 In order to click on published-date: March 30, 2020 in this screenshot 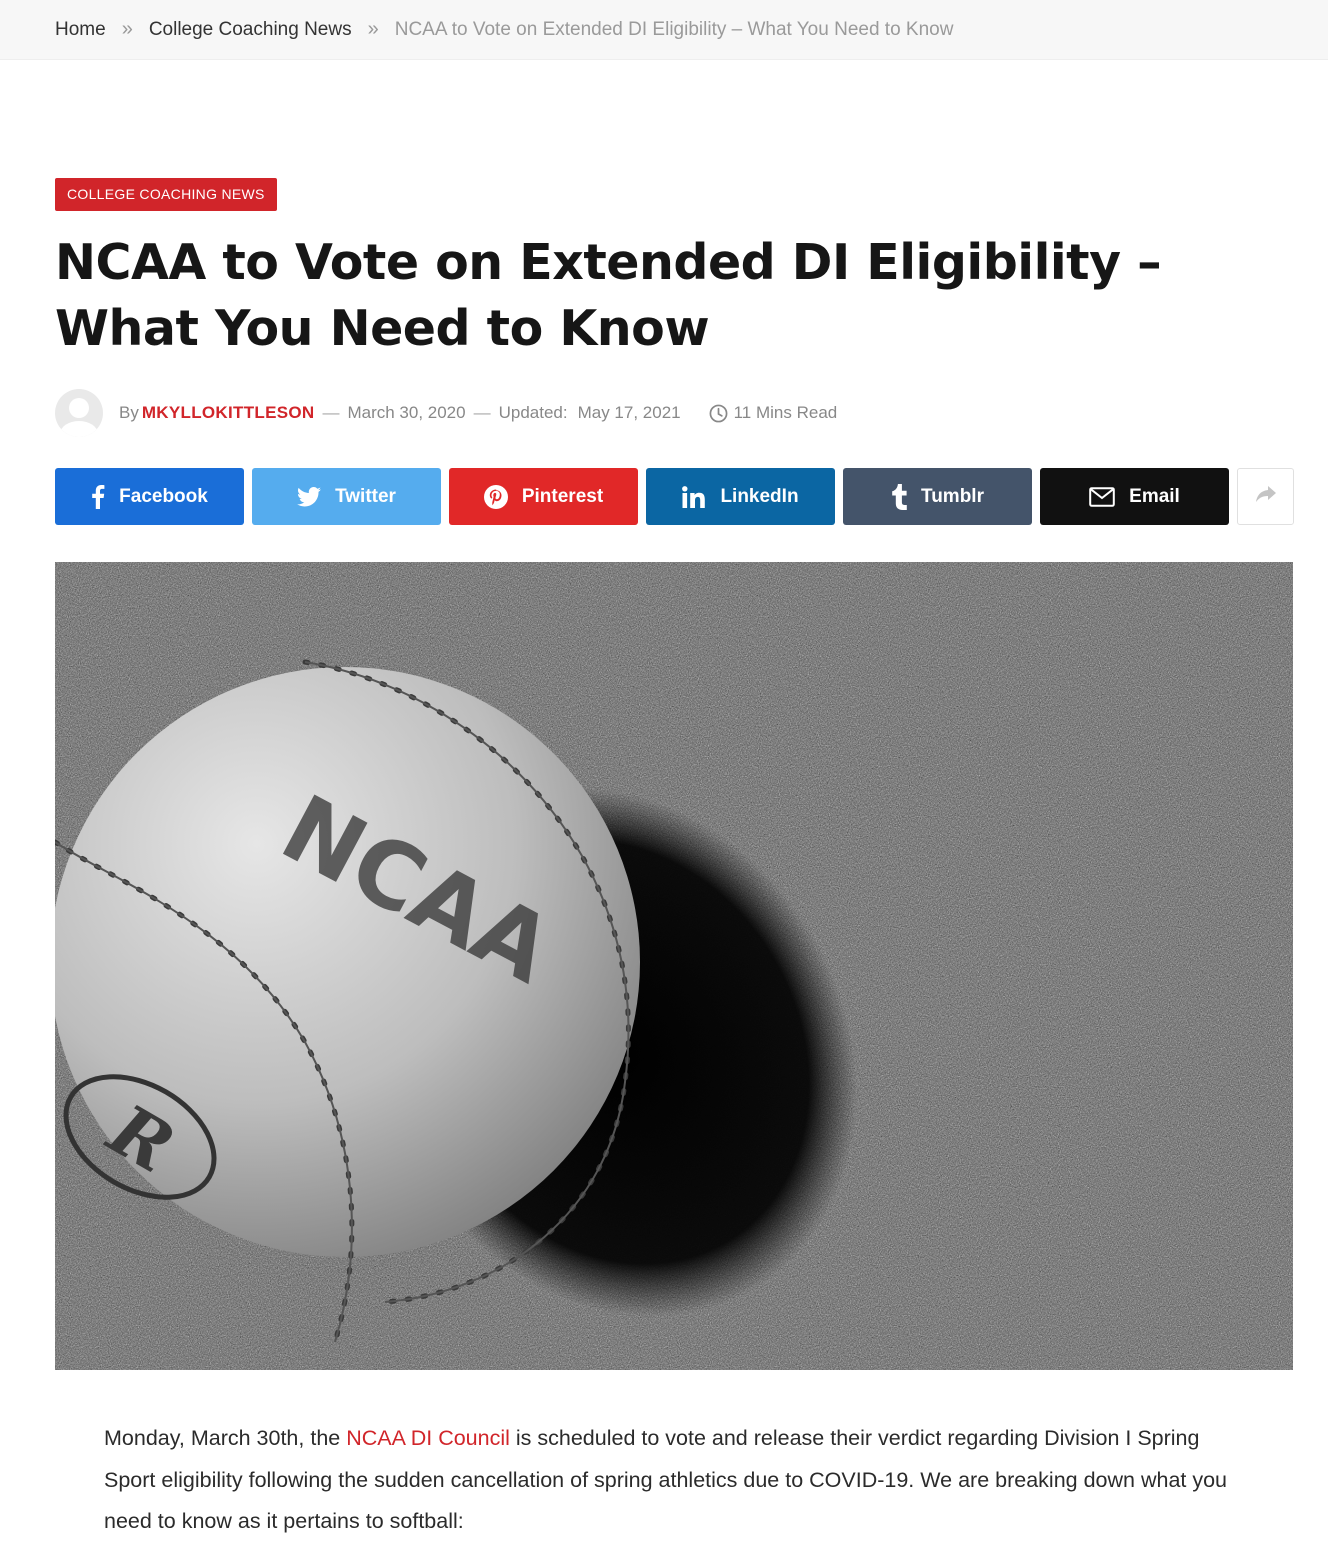, I will do `click(406, 412)`.